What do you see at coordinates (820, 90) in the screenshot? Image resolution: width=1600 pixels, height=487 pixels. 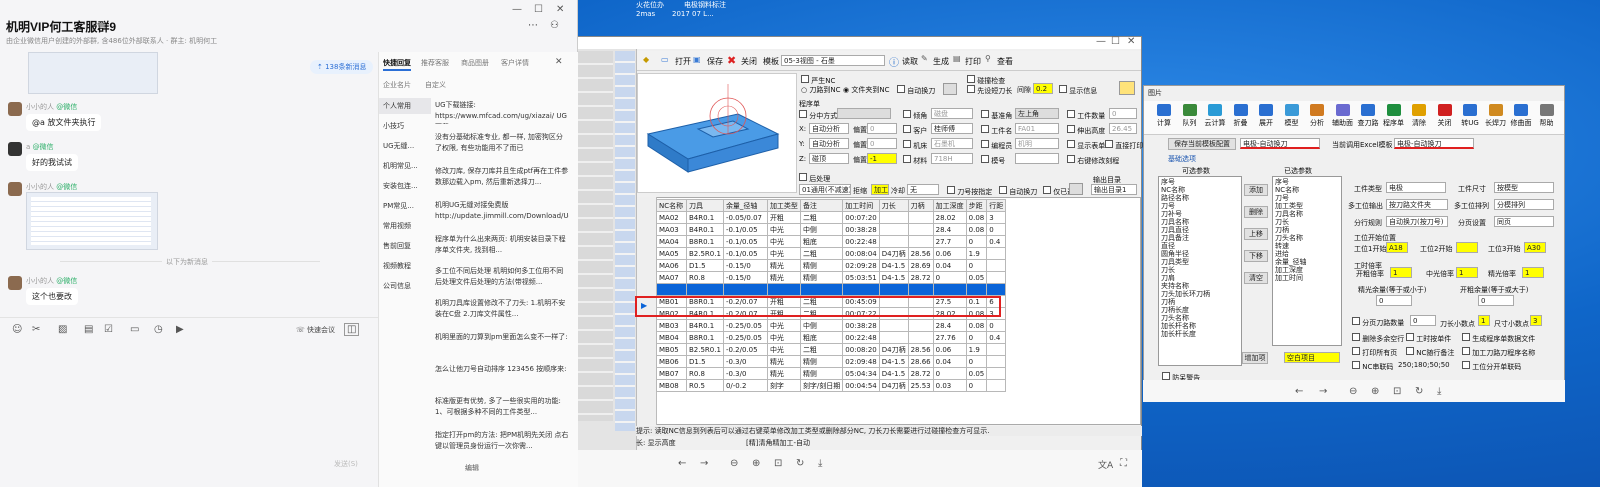 I see `tool-to-nc-option: ○ 刀路到NC` at bounding box center [820, 90].